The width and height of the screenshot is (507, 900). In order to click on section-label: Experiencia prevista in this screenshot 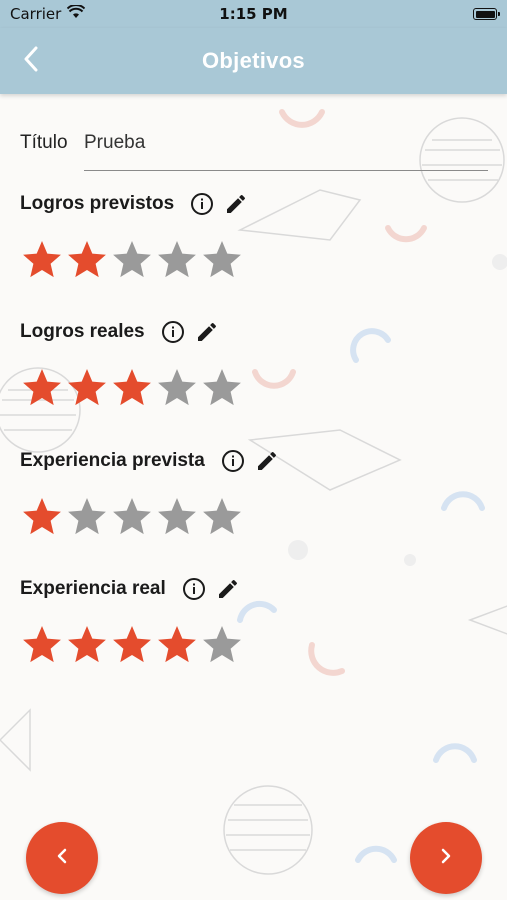, I will do `click(112, 460)`.